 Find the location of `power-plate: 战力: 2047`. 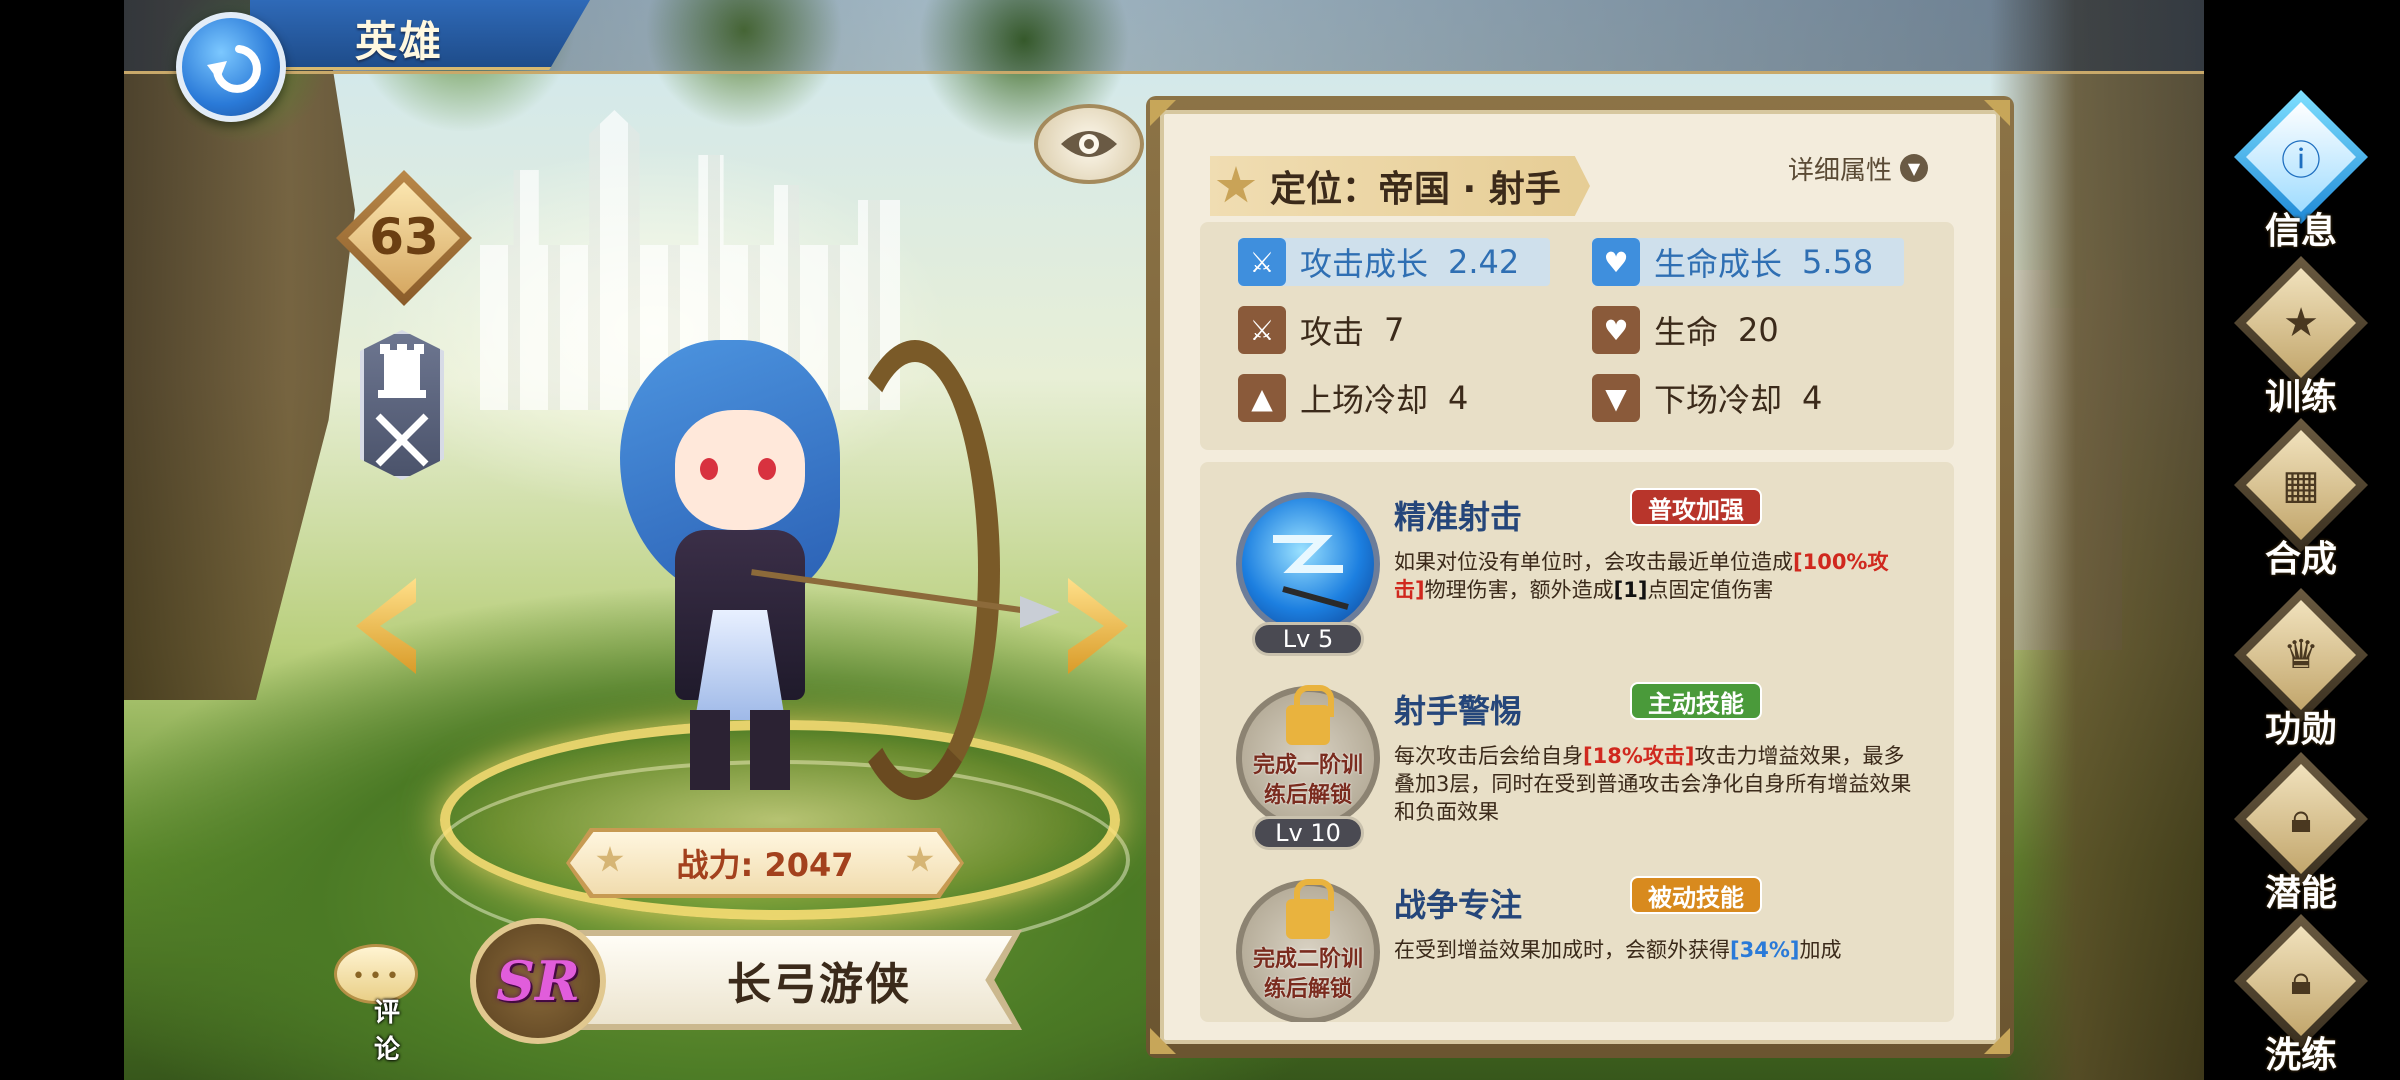

power-plate: 战力: 2047 is located at coordinates (765, 863).